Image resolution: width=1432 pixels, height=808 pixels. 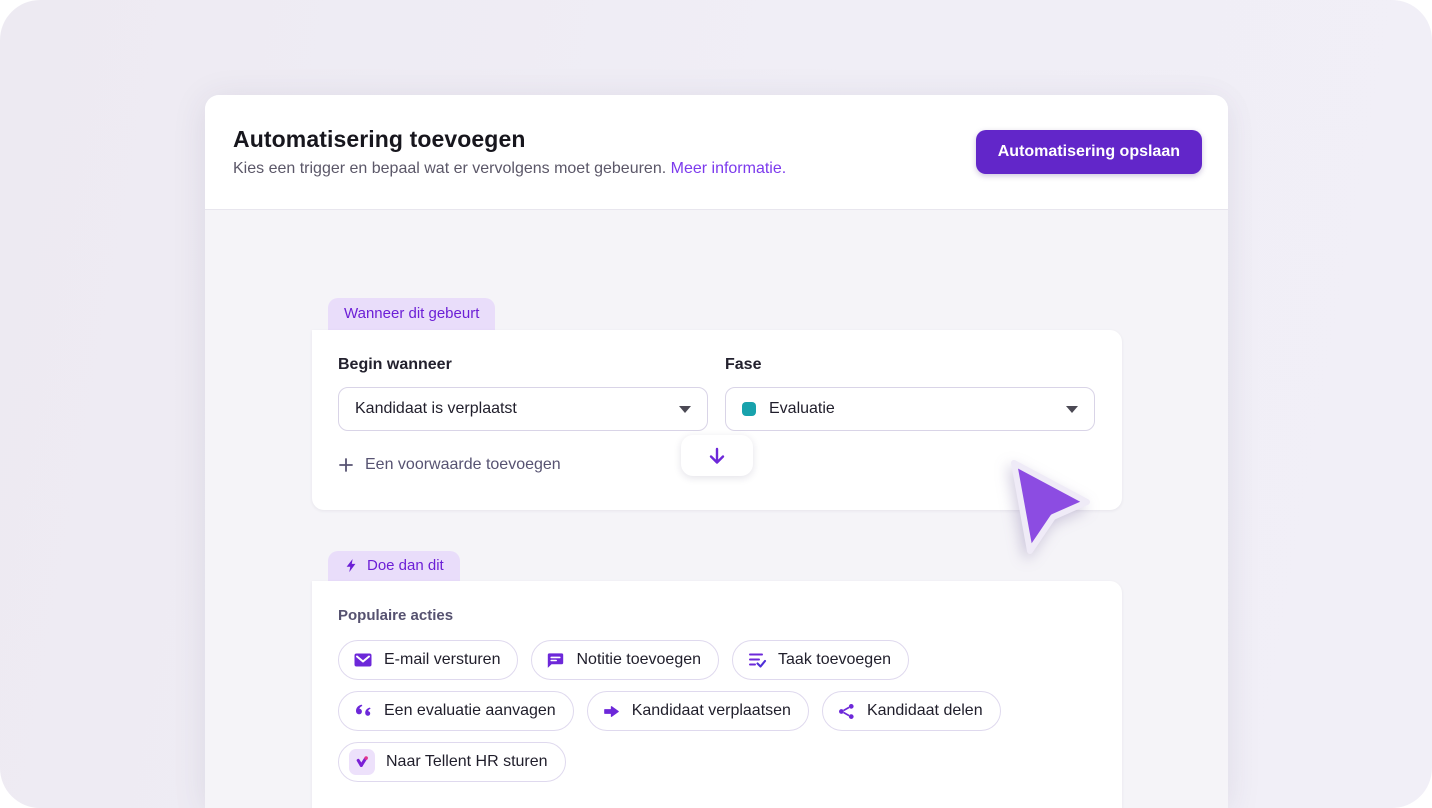 What do you see at coordinates (405, 565) in the screenshot?
I see `action-tag-label: Doe dan dit` at bounding box center [405, 565].